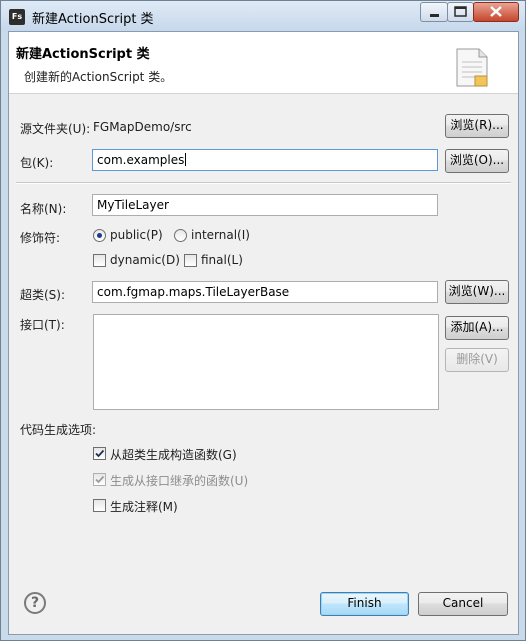 The width and height of the screenshot is (526, 641). What do you see at coordinates (55, 129) in the screenshot?
I see `source-folder-label: 源文件夹(U):` at bounding box center [55, 129].